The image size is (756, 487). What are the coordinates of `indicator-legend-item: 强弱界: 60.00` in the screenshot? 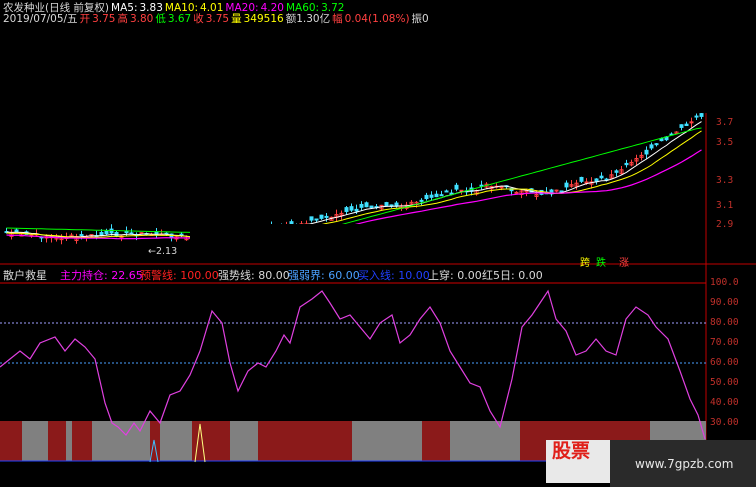 It's located at (324, 275).